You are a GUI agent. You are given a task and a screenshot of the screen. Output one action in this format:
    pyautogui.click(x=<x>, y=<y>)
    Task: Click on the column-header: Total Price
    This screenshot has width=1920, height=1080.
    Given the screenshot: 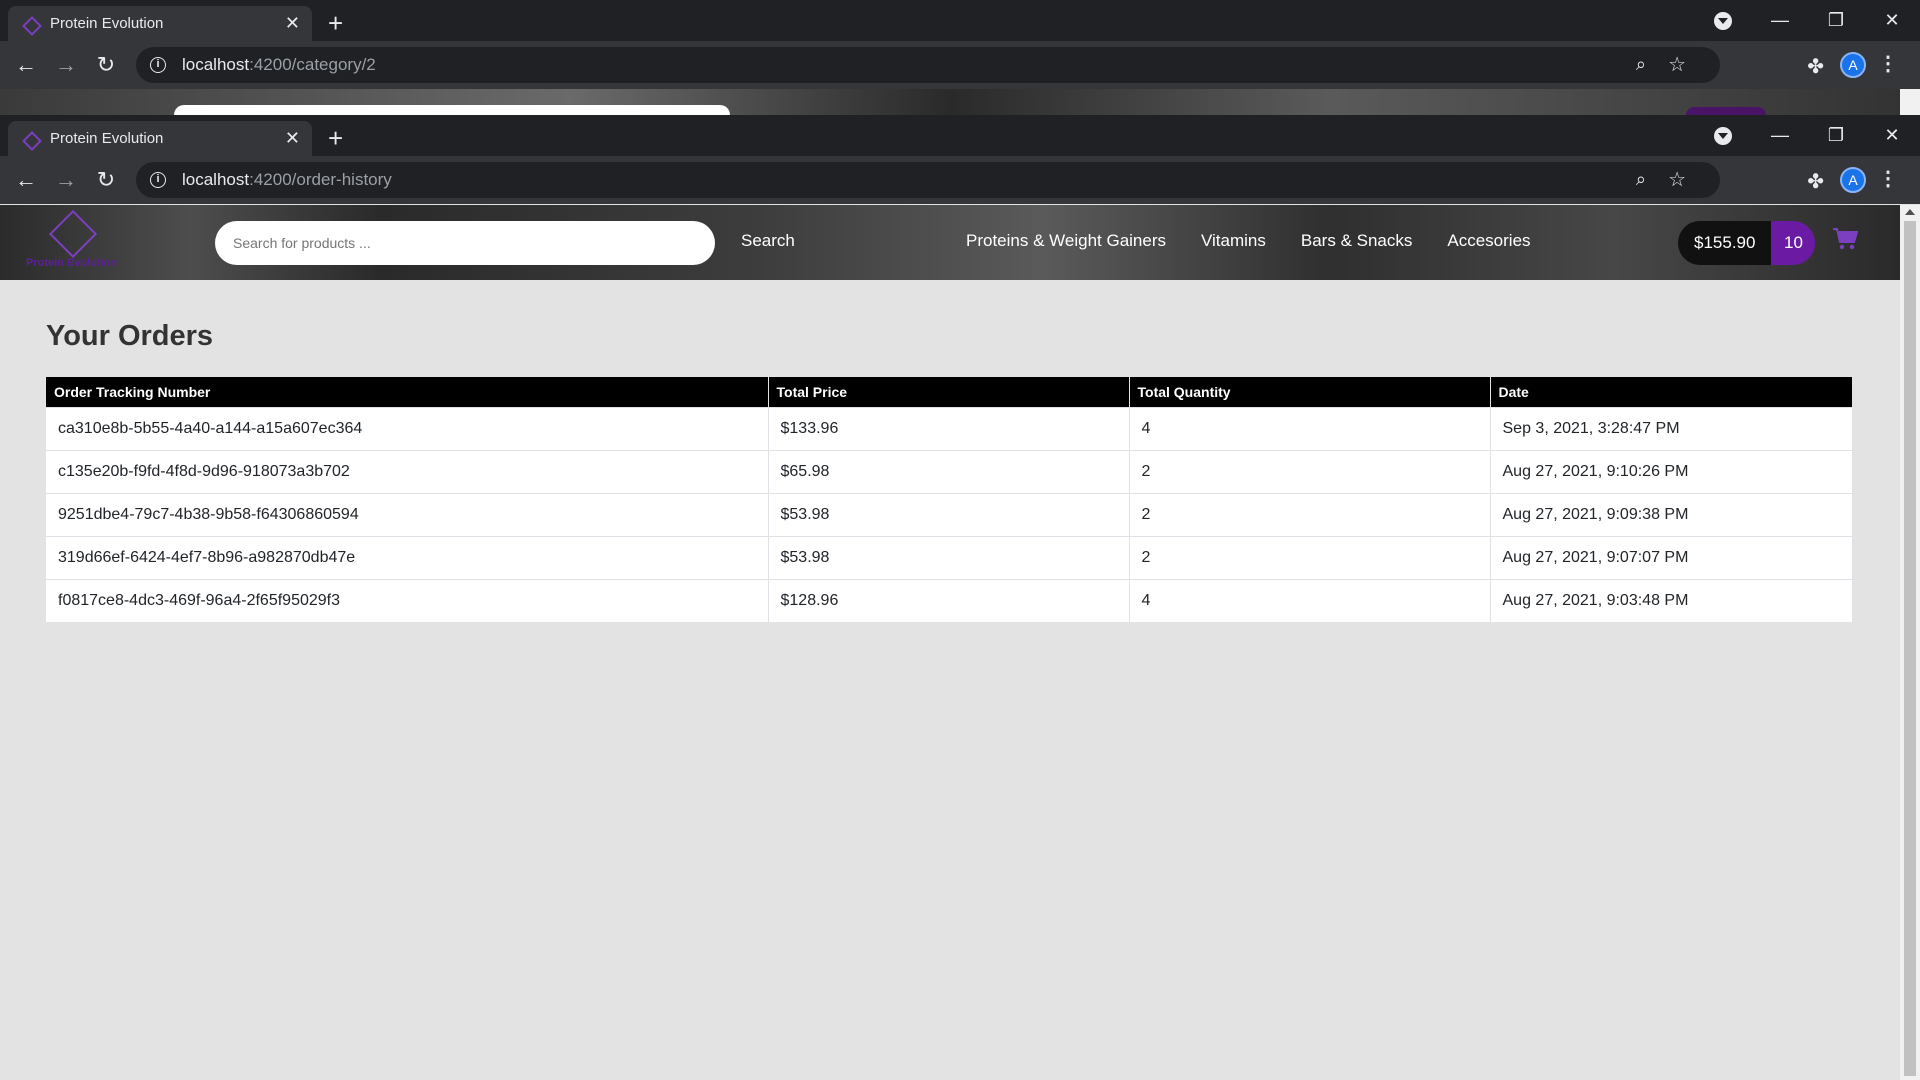 What is the action you would take?
    pyautogui.click(x=949, y=392)
    